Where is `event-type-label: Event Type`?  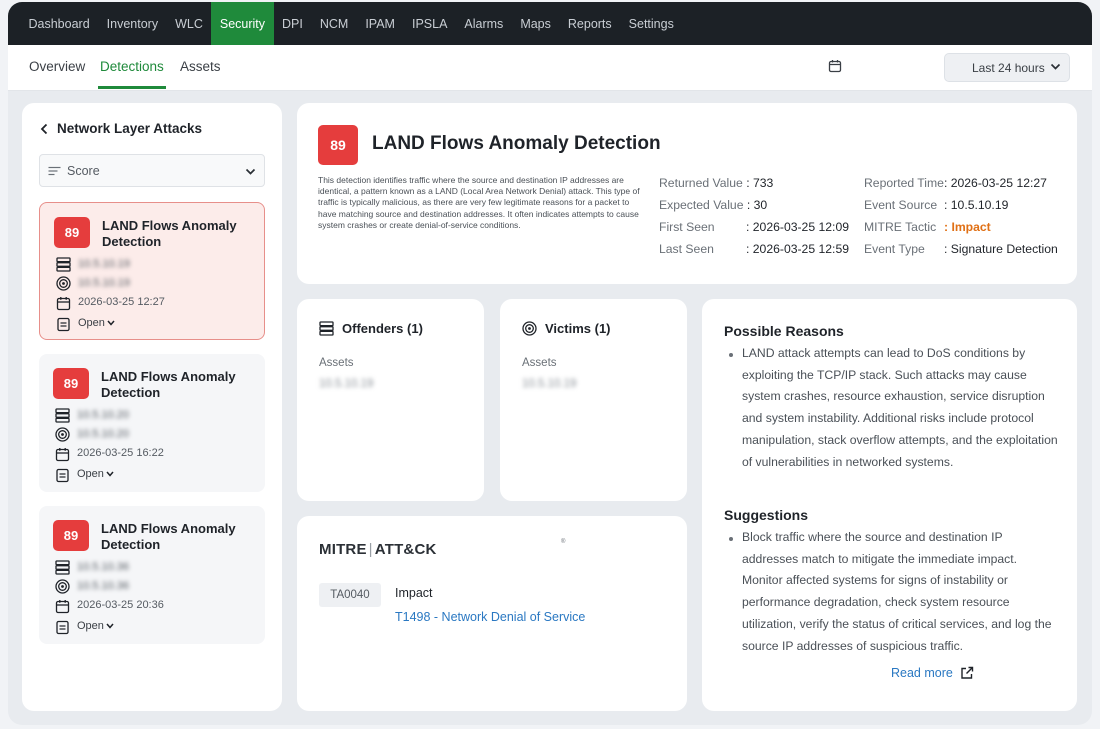
event-type-label: Event Type is located at coordinates (894, 249).